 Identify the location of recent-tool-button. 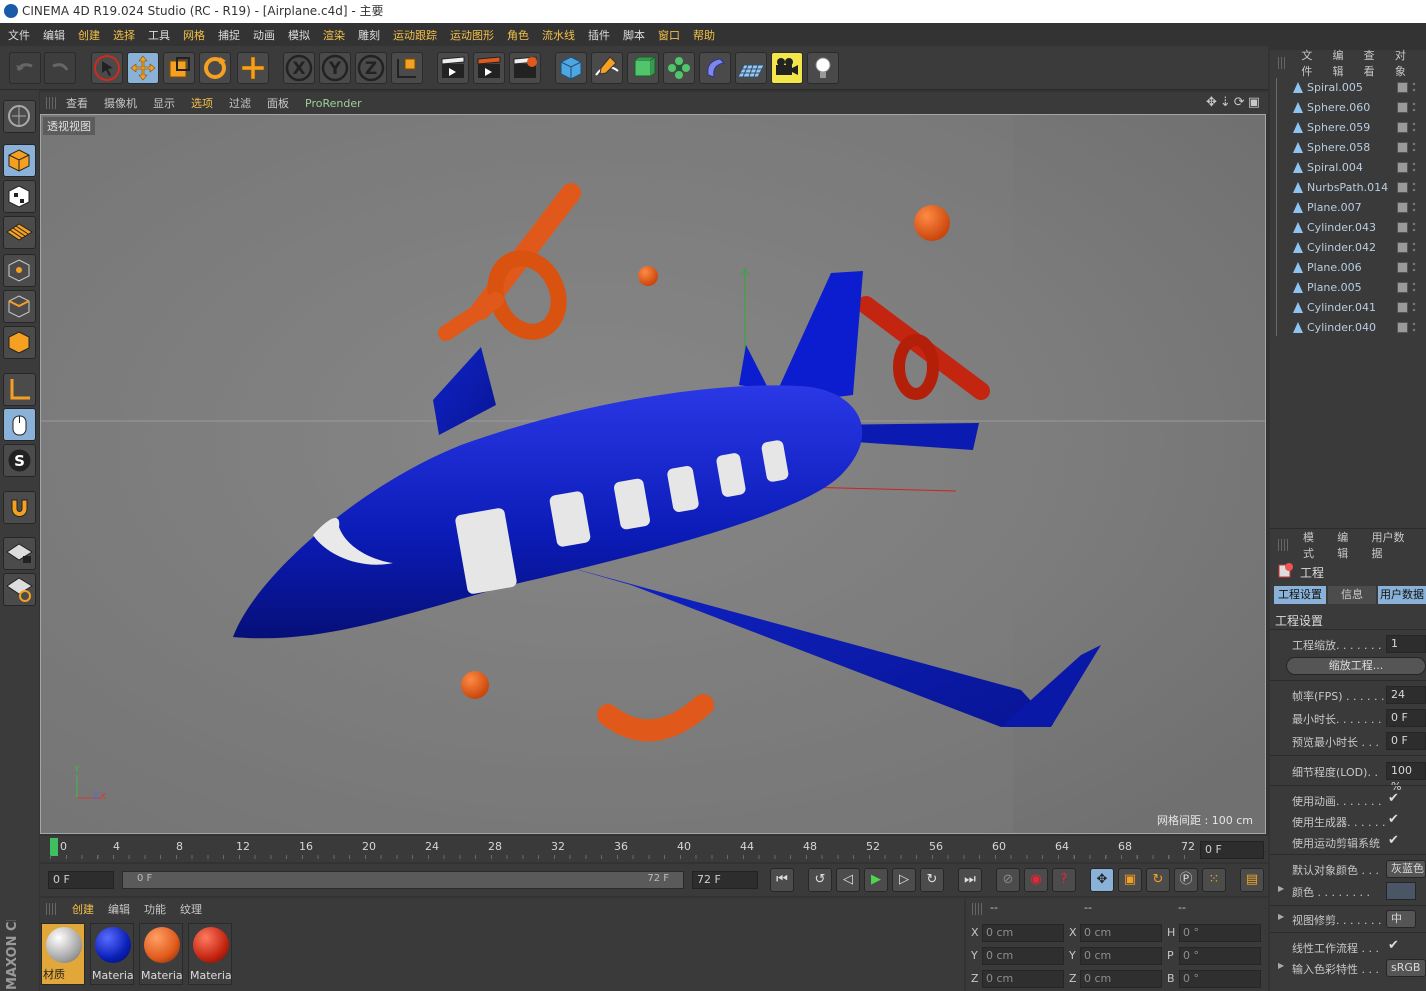
(253, 68).